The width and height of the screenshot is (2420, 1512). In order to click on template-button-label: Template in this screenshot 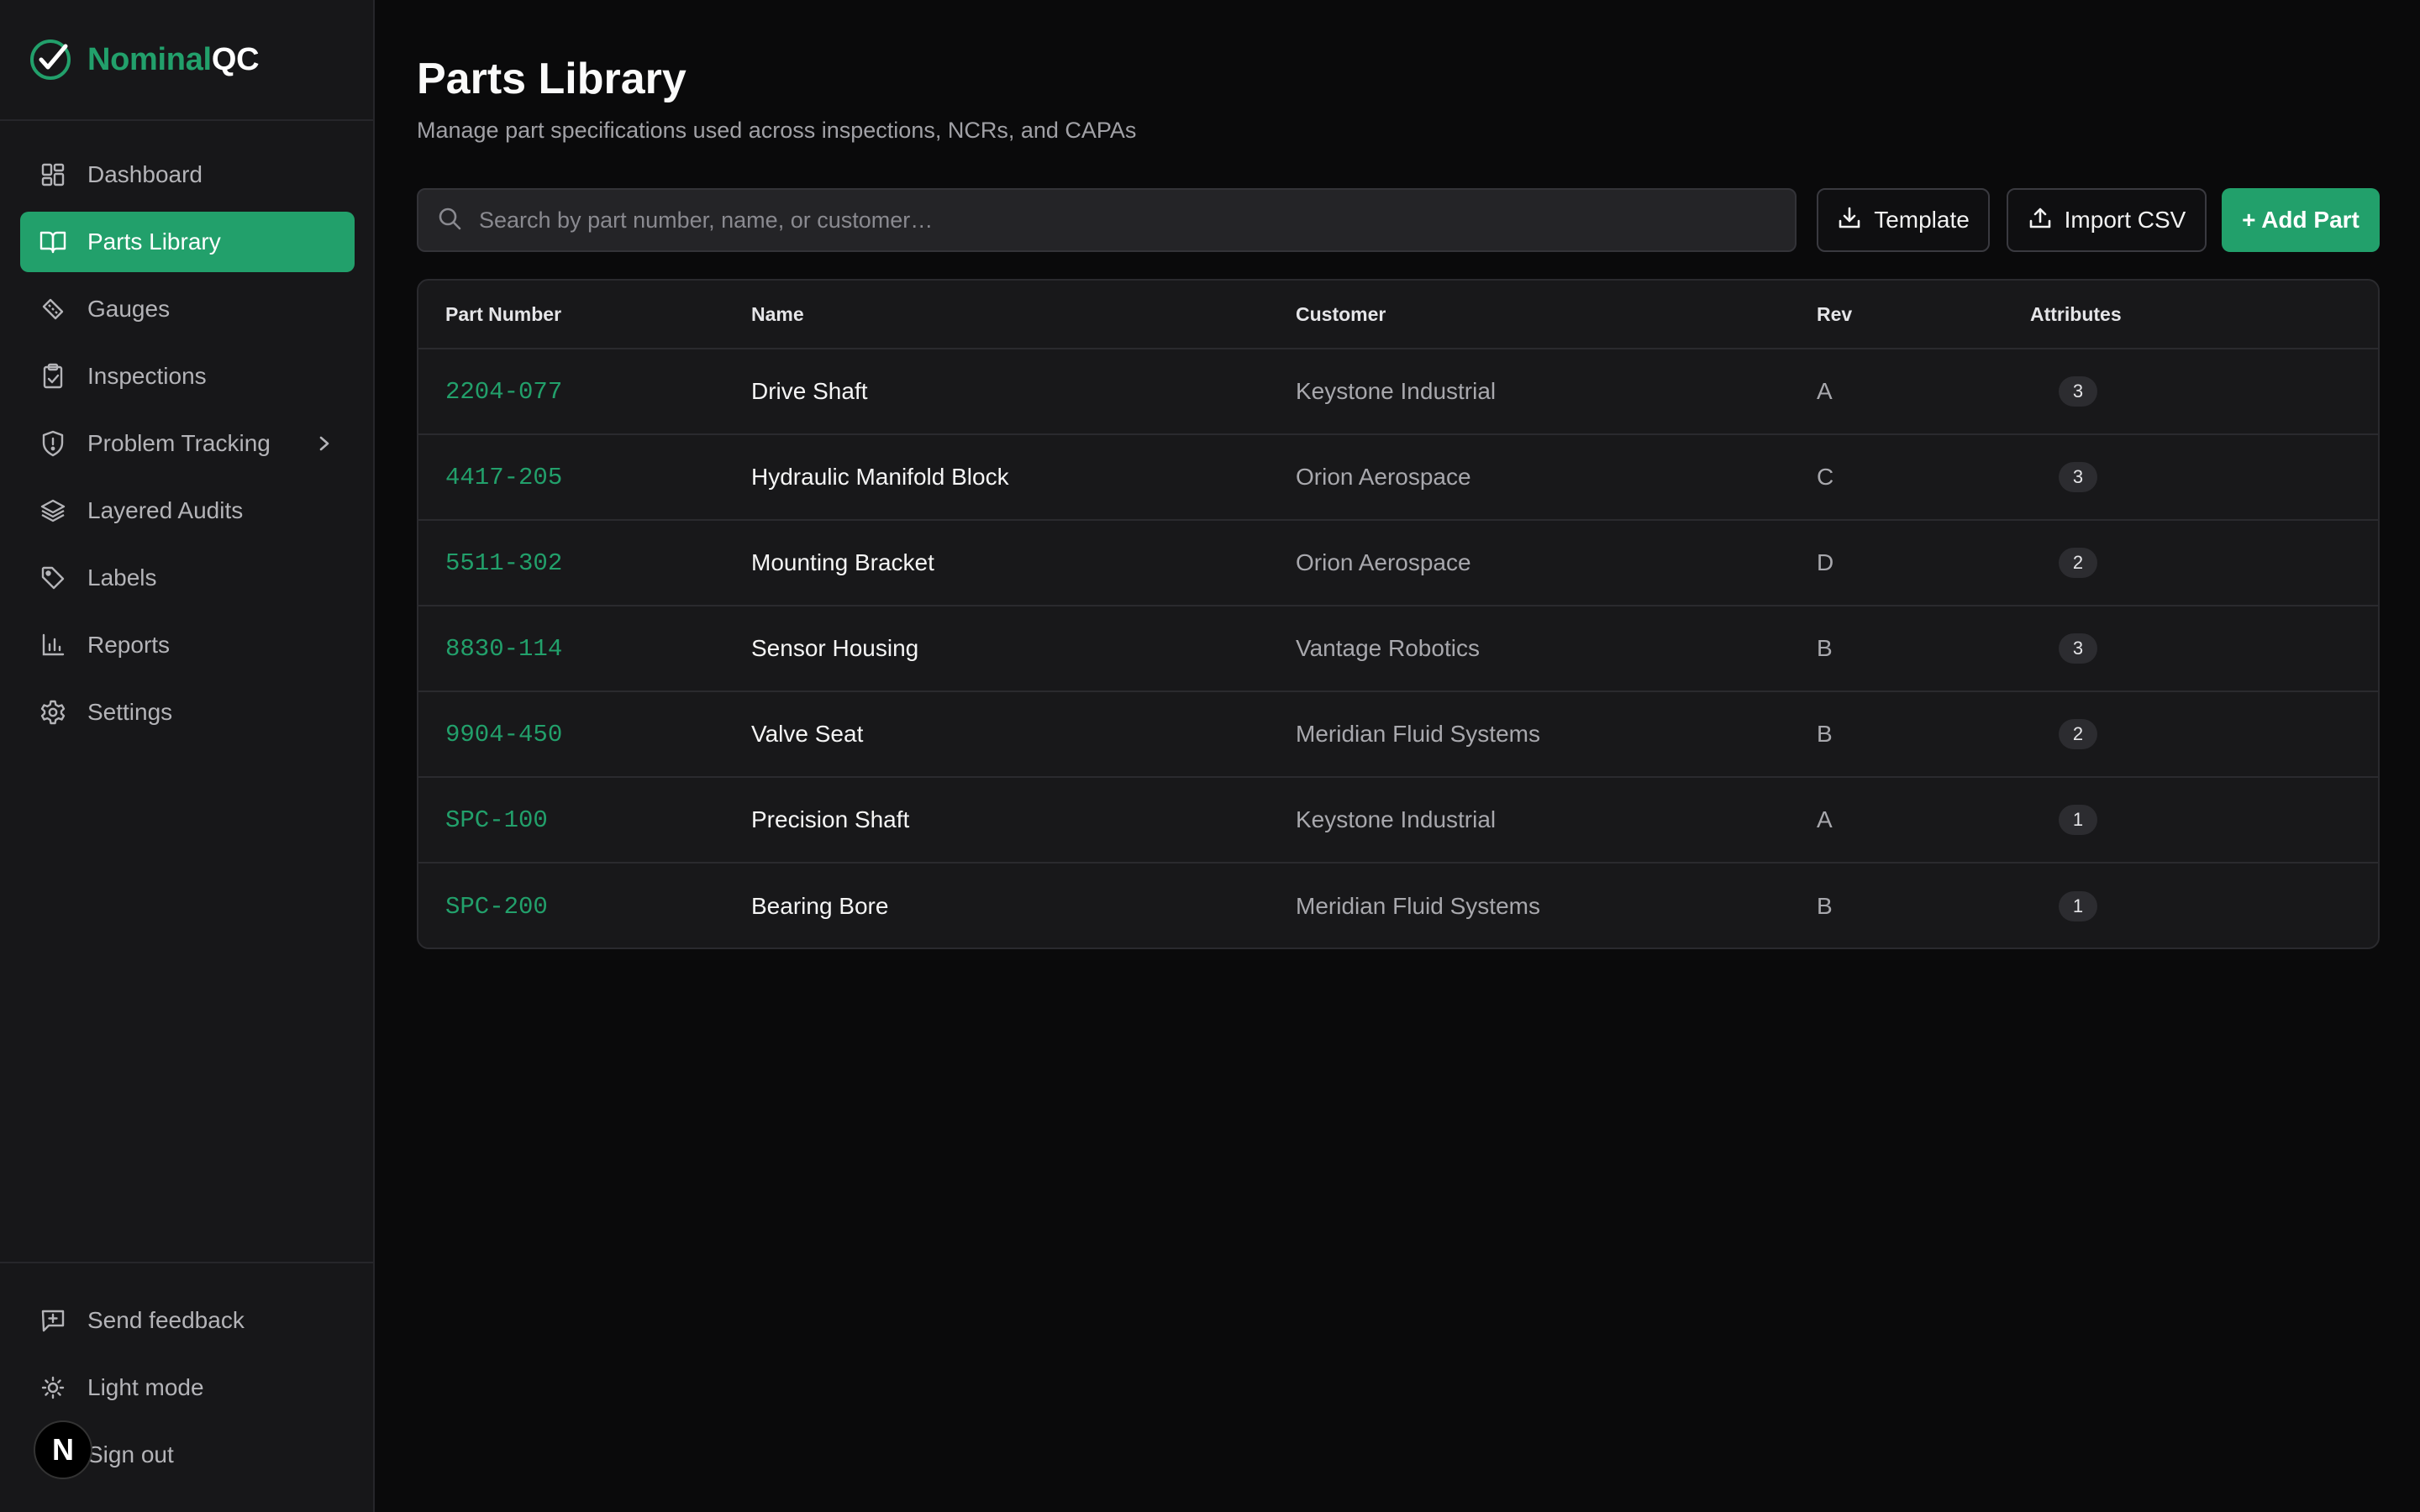, I will do `click(1922, 220)`.